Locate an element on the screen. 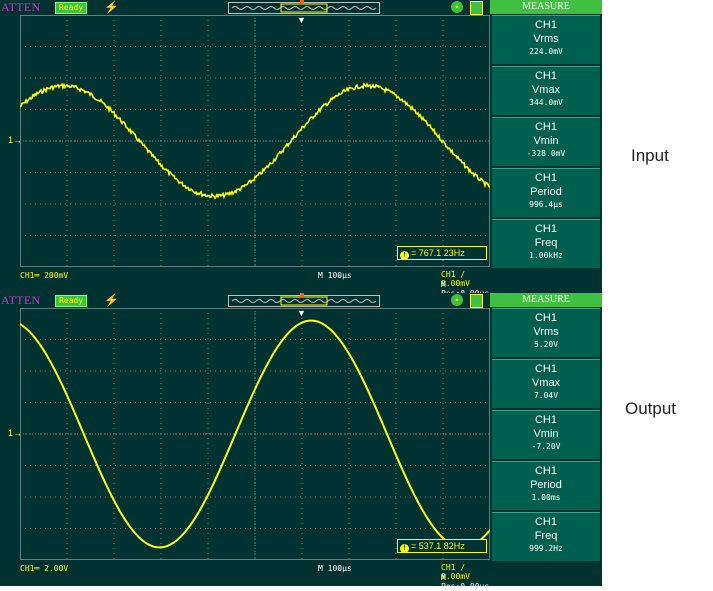 This screenshot has width=713, height=591. measure-item-period: CH1 Period 996.4μs is located at coordinates (546, 192).